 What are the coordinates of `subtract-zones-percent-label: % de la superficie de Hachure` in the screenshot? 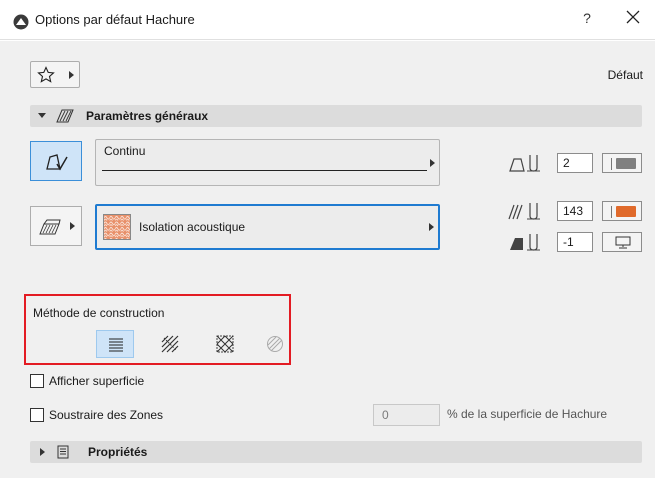 It's located at (527, 414).